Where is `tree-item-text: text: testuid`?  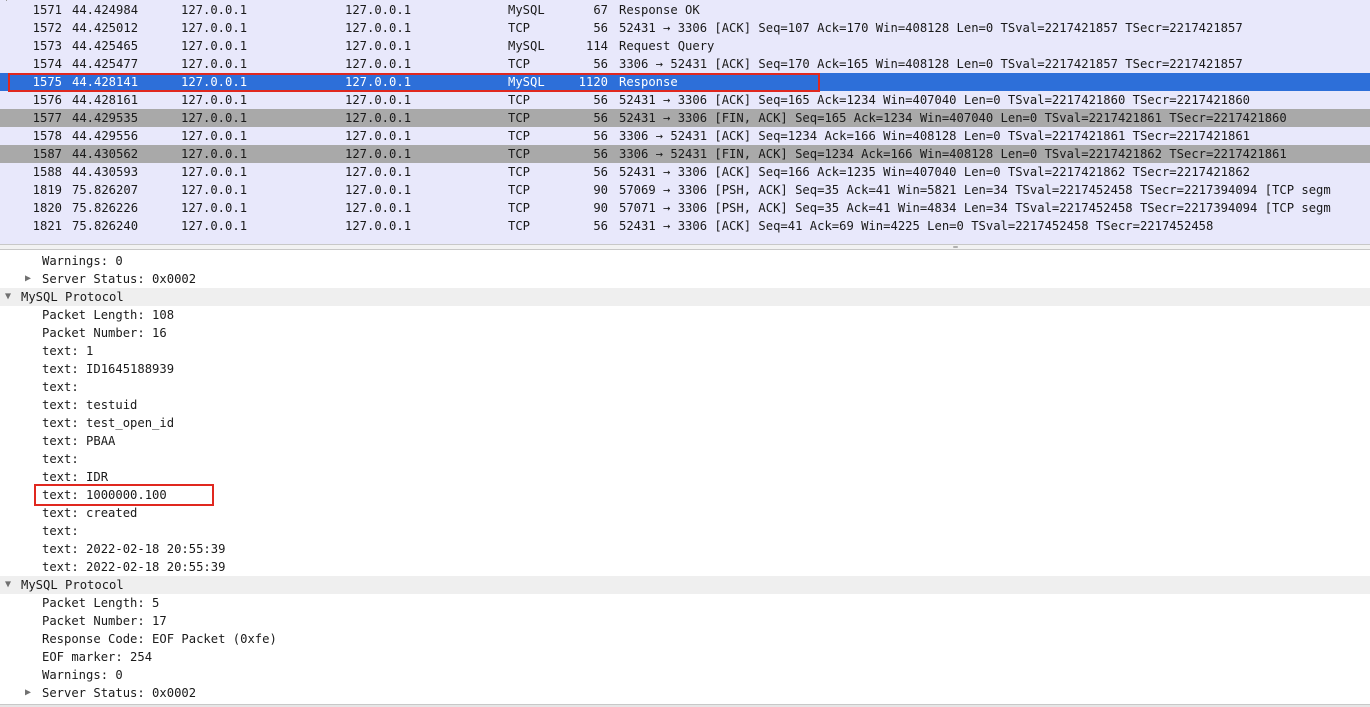 tree-item-text: text: testuid is located at coordinates (90, 405).